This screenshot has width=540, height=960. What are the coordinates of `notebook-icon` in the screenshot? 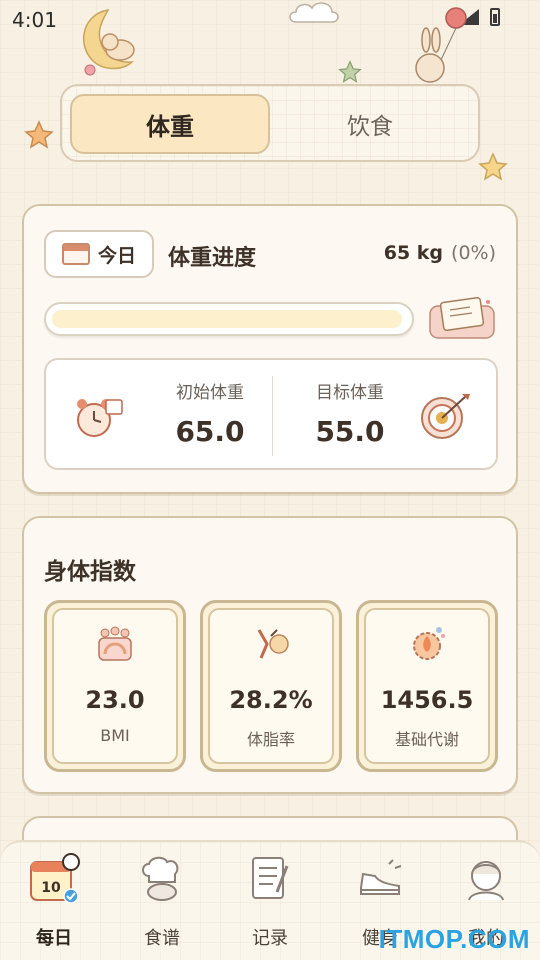 It's located at (270, 878).